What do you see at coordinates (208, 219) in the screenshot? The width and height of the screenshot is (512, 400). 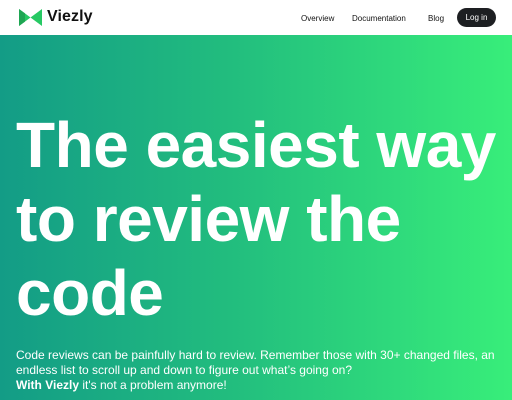 I see `hero-title-line: to review the` at bounding box center [208, 219].